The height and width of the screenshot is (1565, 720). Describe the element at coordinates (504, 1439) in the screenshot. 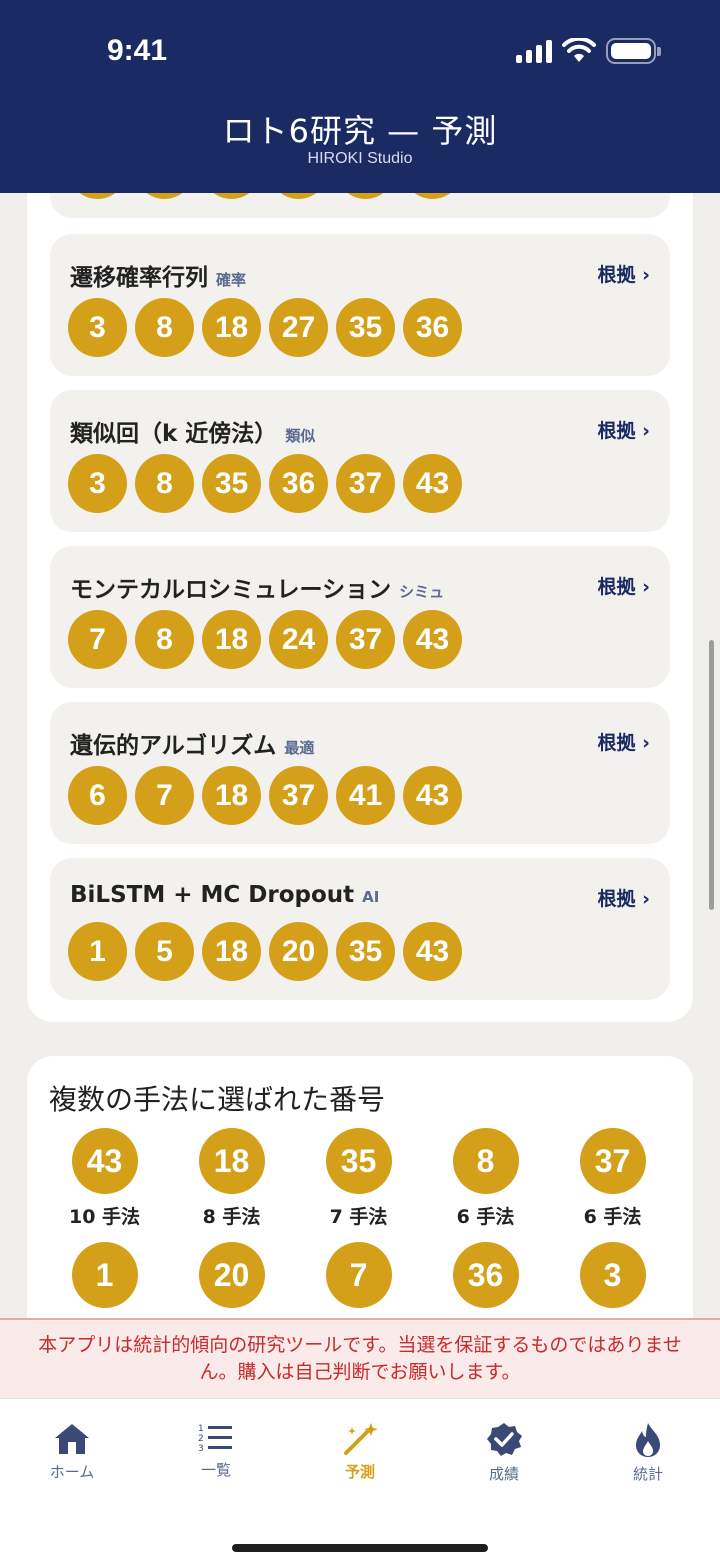

I see `check-badge-icon` at that location.